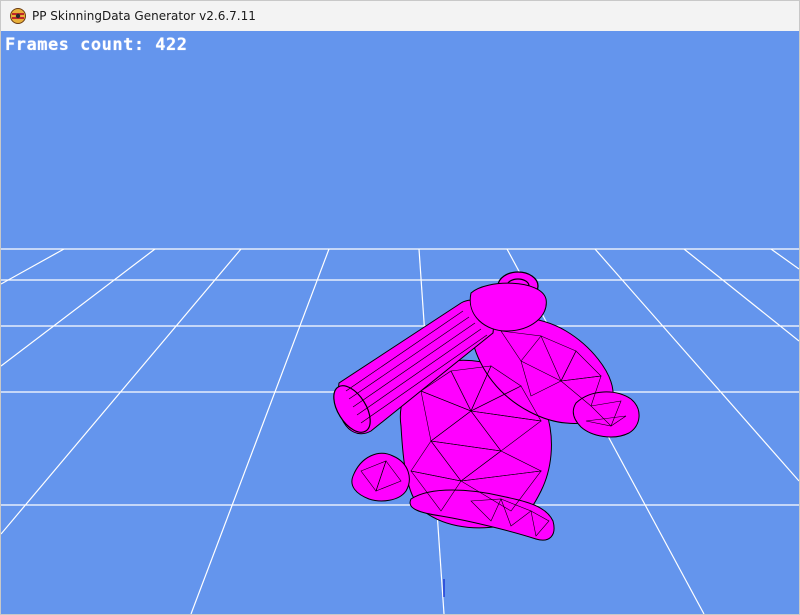 The width and height of the screenshot is (800, 615). I want to click on frames-count-label: Frames count: 422, so click(96, 45).